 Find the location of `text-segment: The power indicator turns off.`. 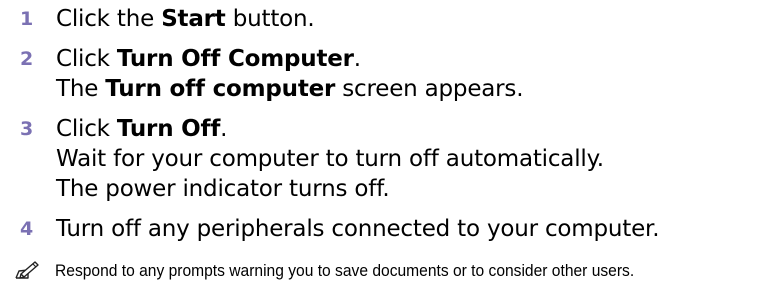

text-segment: The power indicator turns off. is located at coordinates (223, 189).